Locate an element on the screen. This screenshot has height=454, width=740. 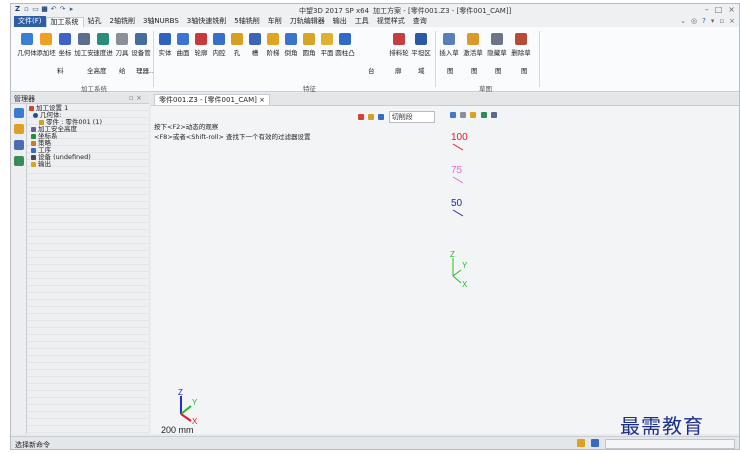
ribbon-group-label: 特征 is located at coordinates (309, 89).